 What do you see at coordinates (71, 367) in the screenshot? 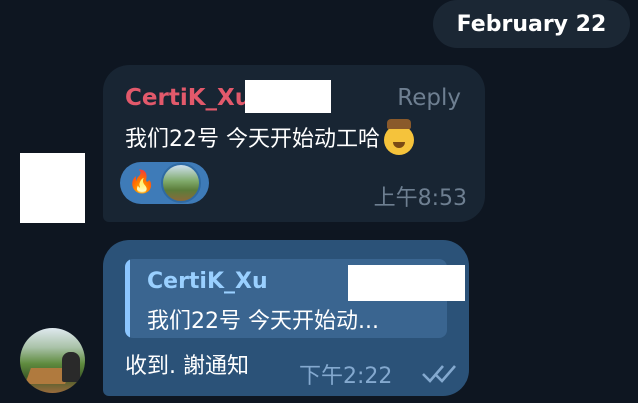
I see `avatar-person` at bounding box center [71, 367].